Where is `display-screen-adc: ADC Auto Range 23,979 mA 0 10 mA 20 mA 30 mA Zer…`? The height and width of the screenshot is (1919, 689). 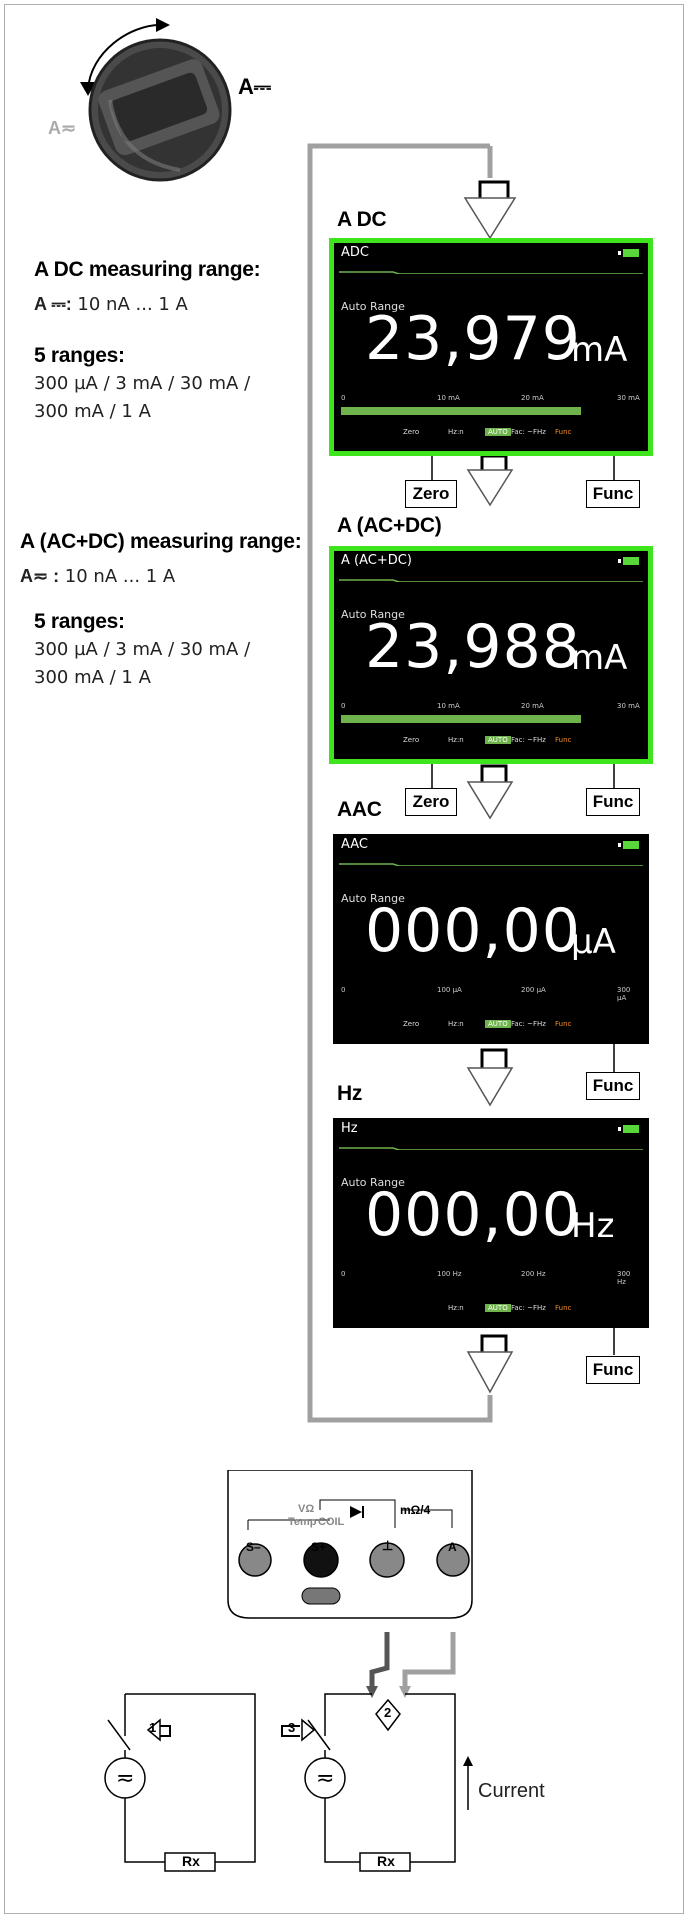
display-screen-adc: ADC Auto Range 23,979 mA 0 10 mA 20 mA 30 mA Zer… is located at coordinates (491, 347).